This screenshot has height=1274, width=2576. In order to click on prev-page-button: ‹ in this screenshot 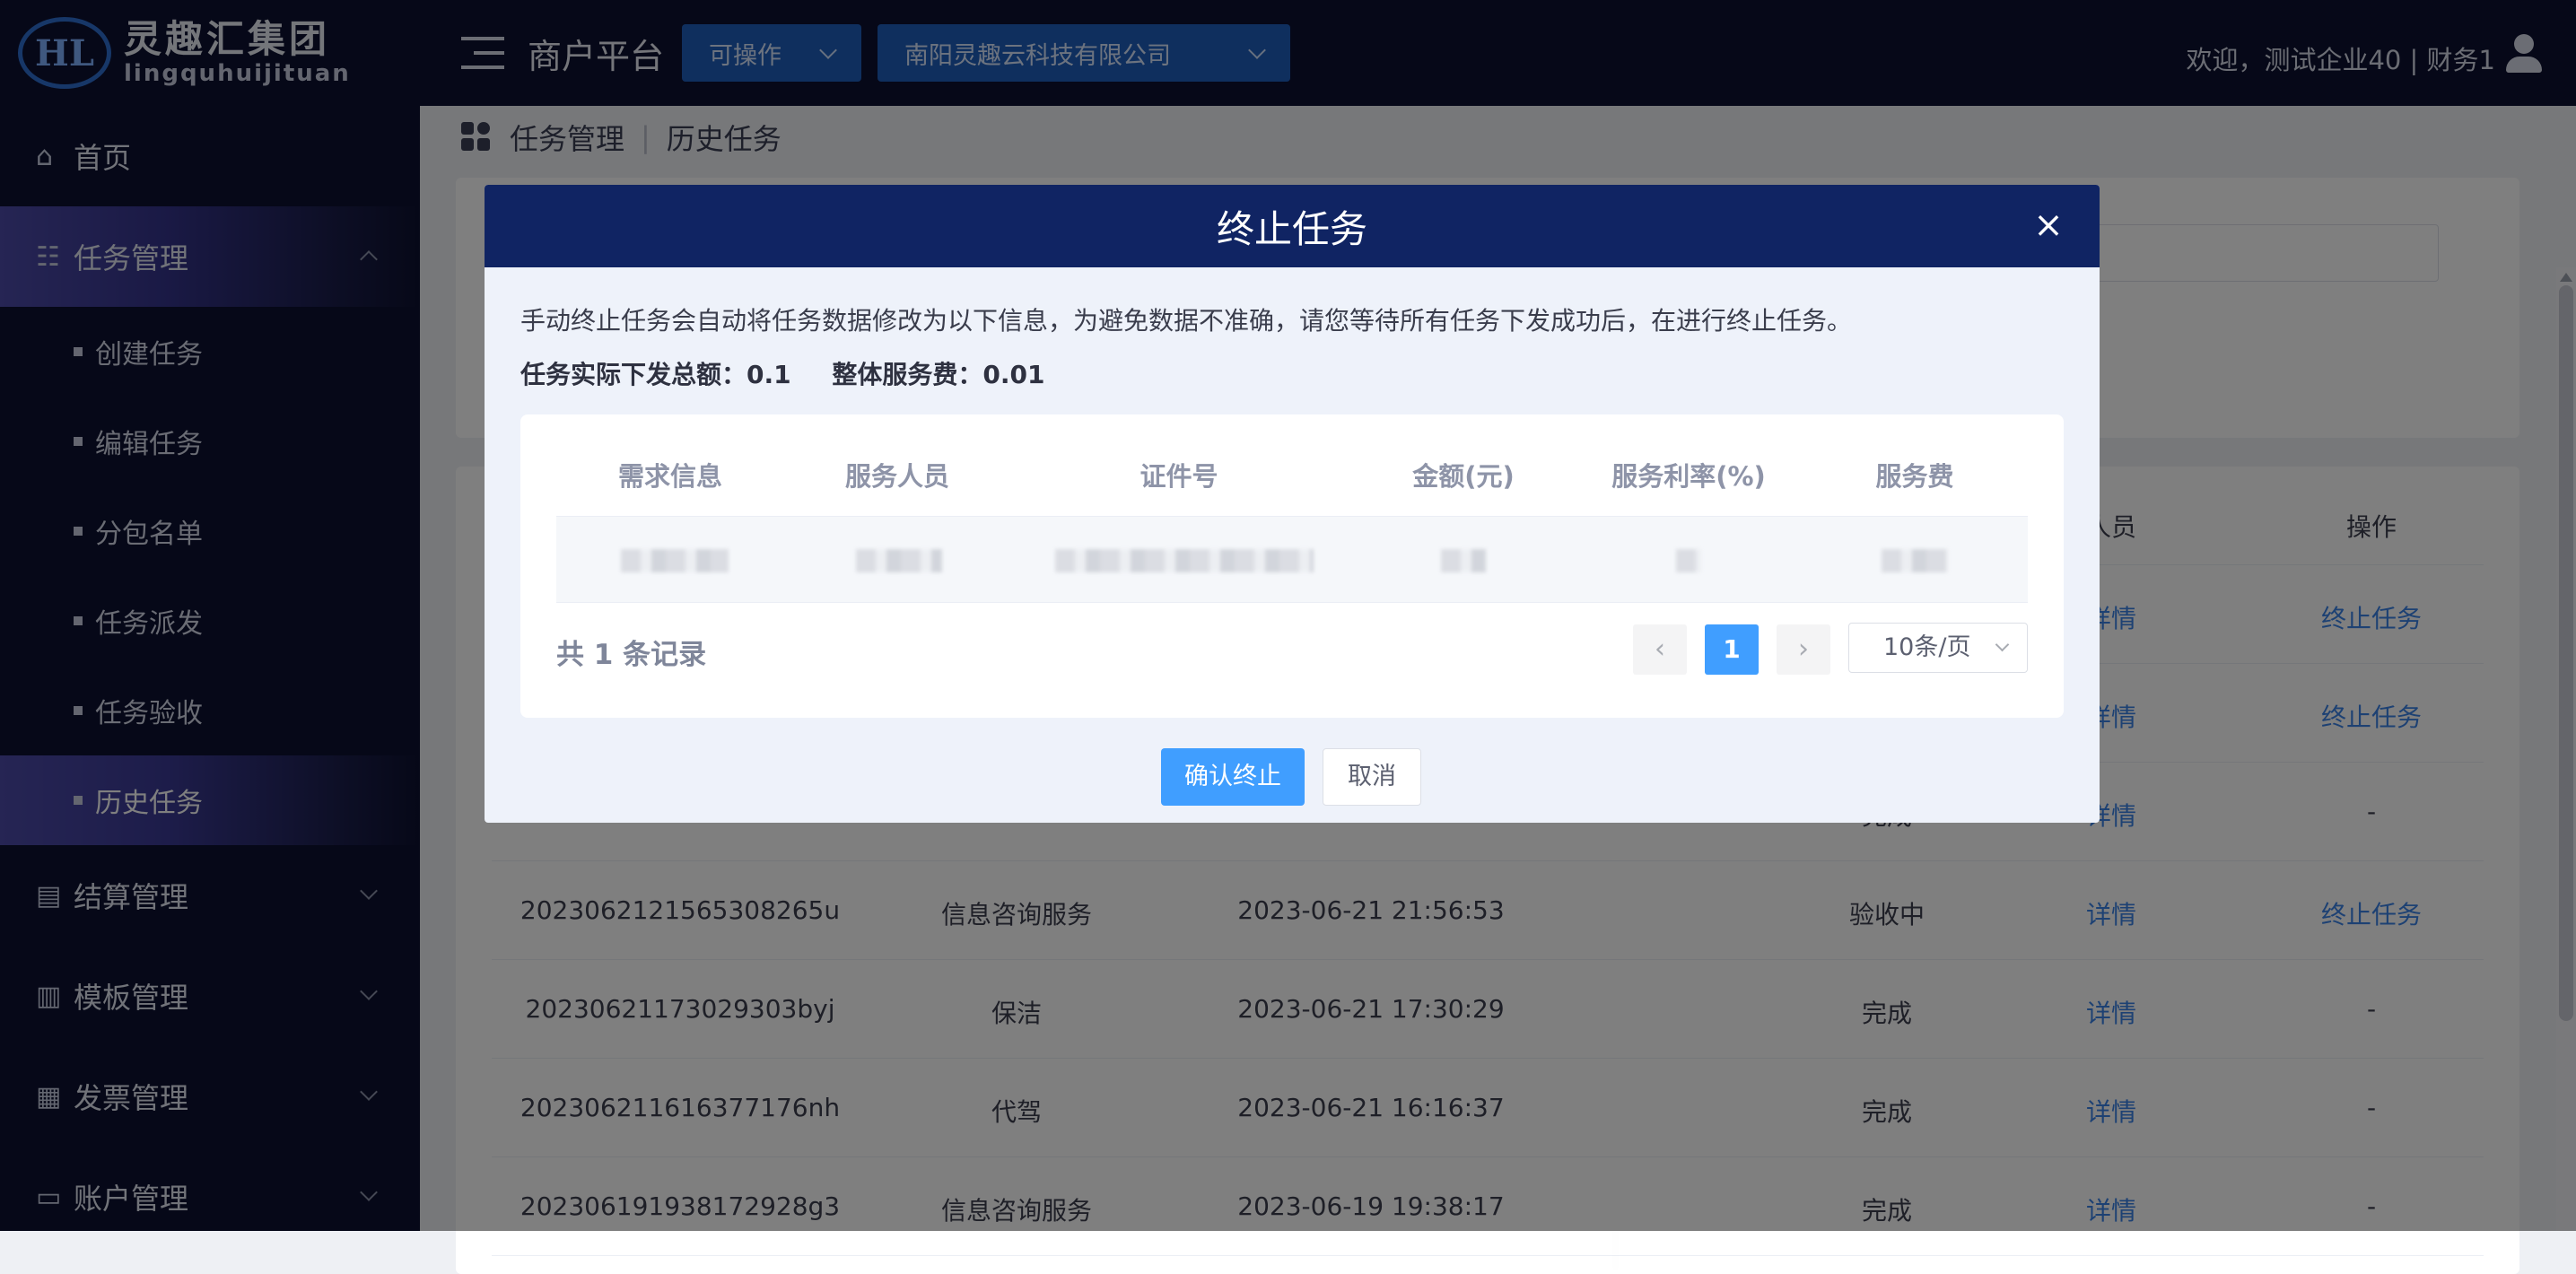, I will do `click(1660, 649)`.